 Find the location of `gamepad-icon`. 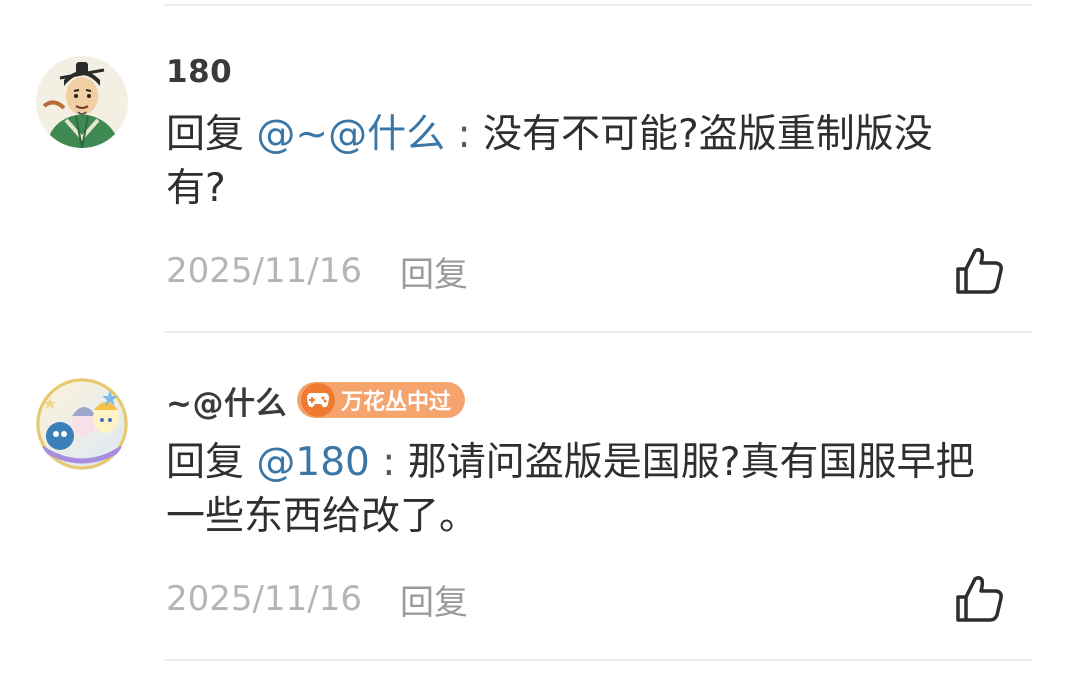

gamepad-icon is located at coordinates (317, 400).